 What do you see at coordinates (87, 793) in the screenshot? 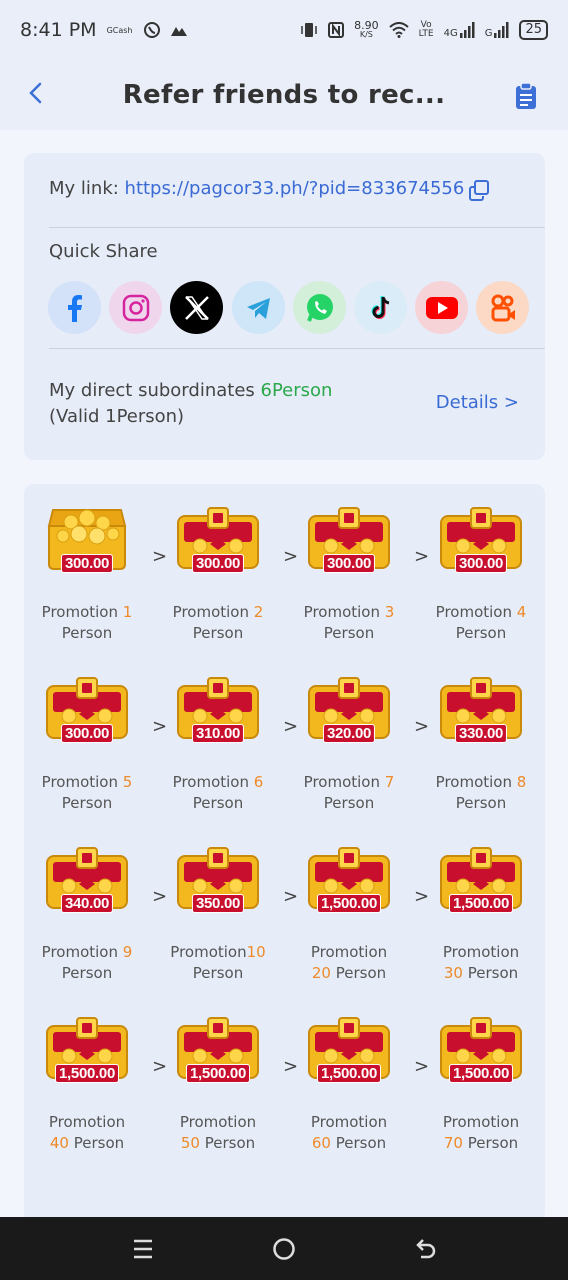
I see `reward-label: Promotion 5 Person` at bounding box center [87, 793].